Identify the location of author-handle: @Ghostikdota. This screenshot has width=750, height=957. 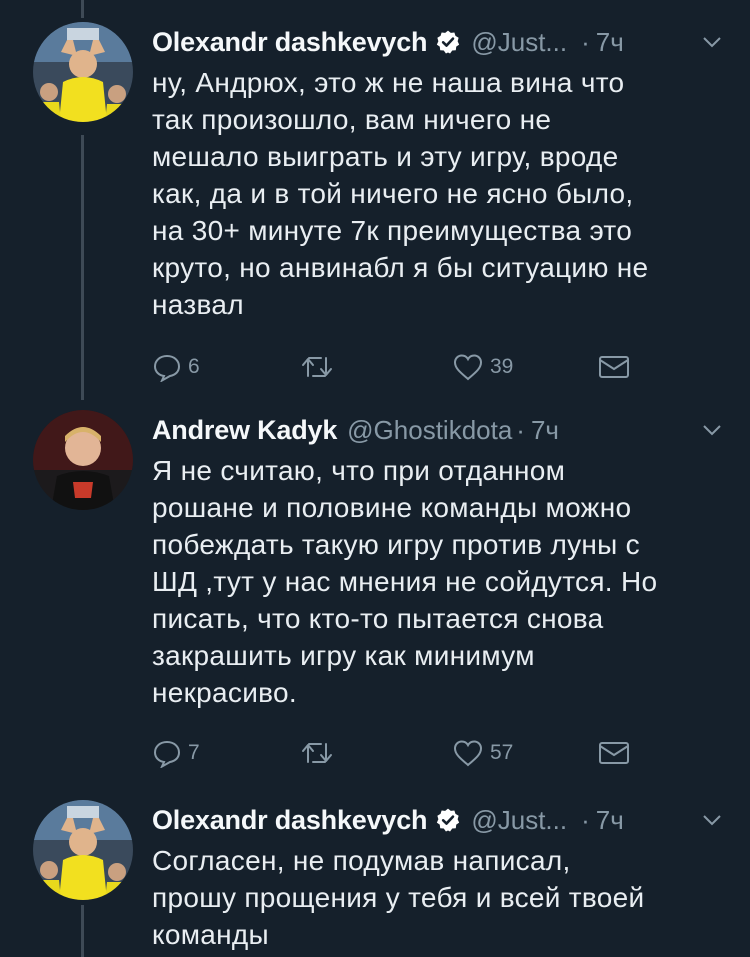
(429, 430).